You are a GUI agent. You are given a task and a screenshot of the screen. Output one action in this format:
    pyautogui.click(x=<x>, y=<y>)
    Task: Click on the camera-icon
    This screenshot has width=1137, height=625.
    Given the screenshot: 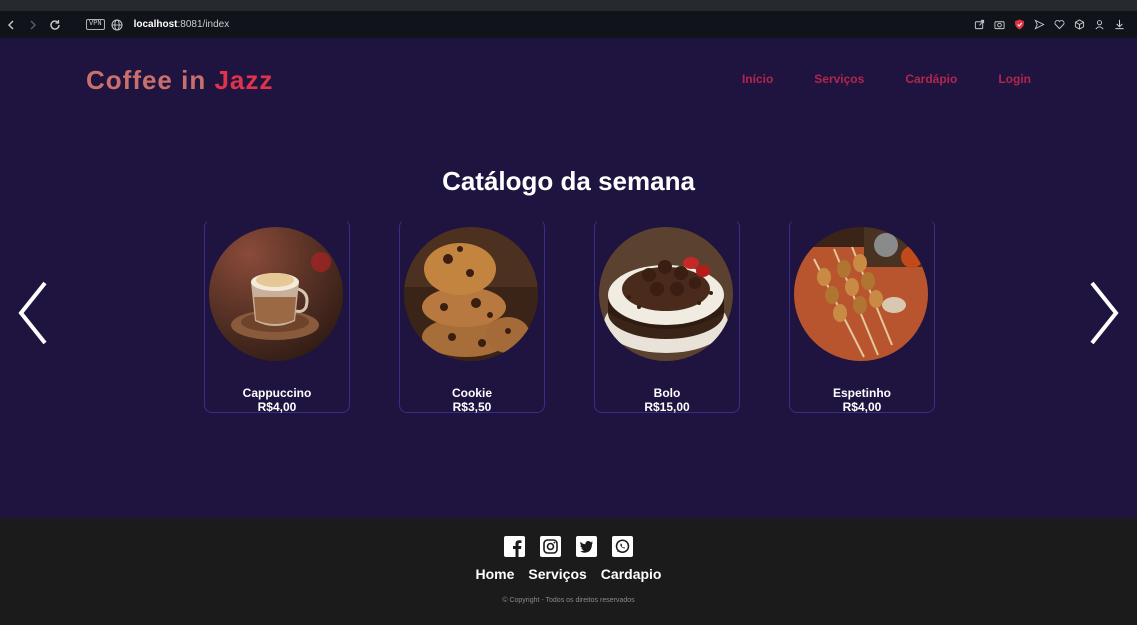 What is the action you would take?
    pyautogui.click(x=999, y=24)
    